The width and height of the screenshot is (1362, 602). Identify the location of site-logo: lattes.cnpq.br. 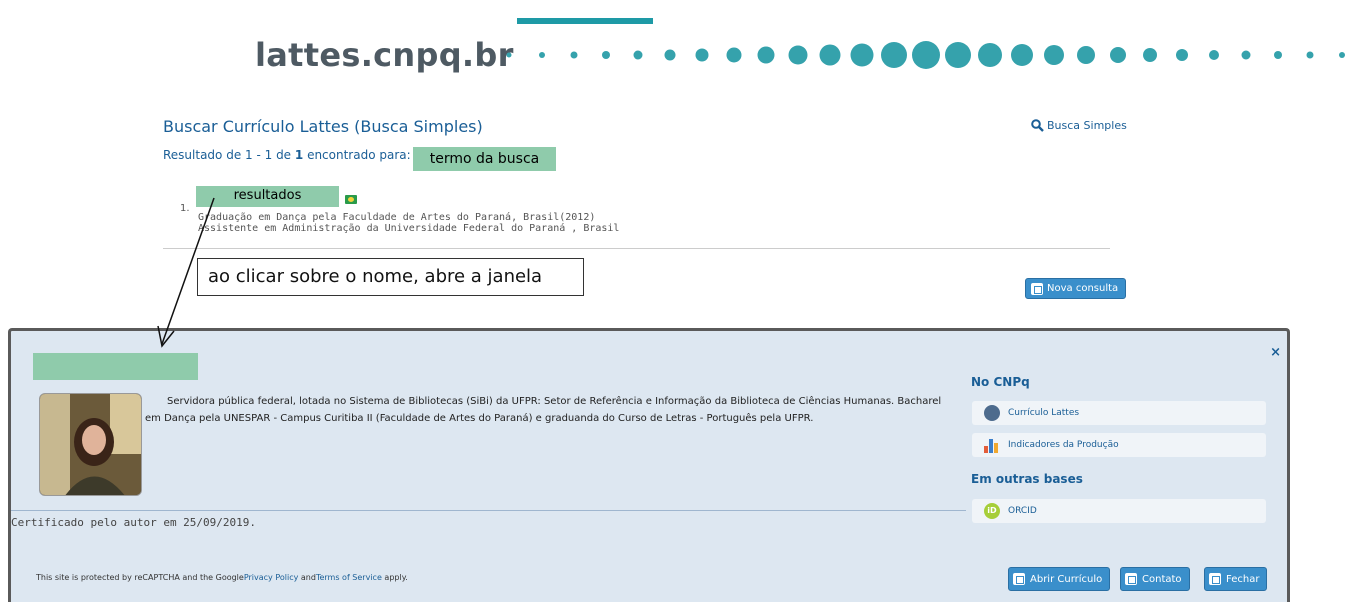
(384, 55).